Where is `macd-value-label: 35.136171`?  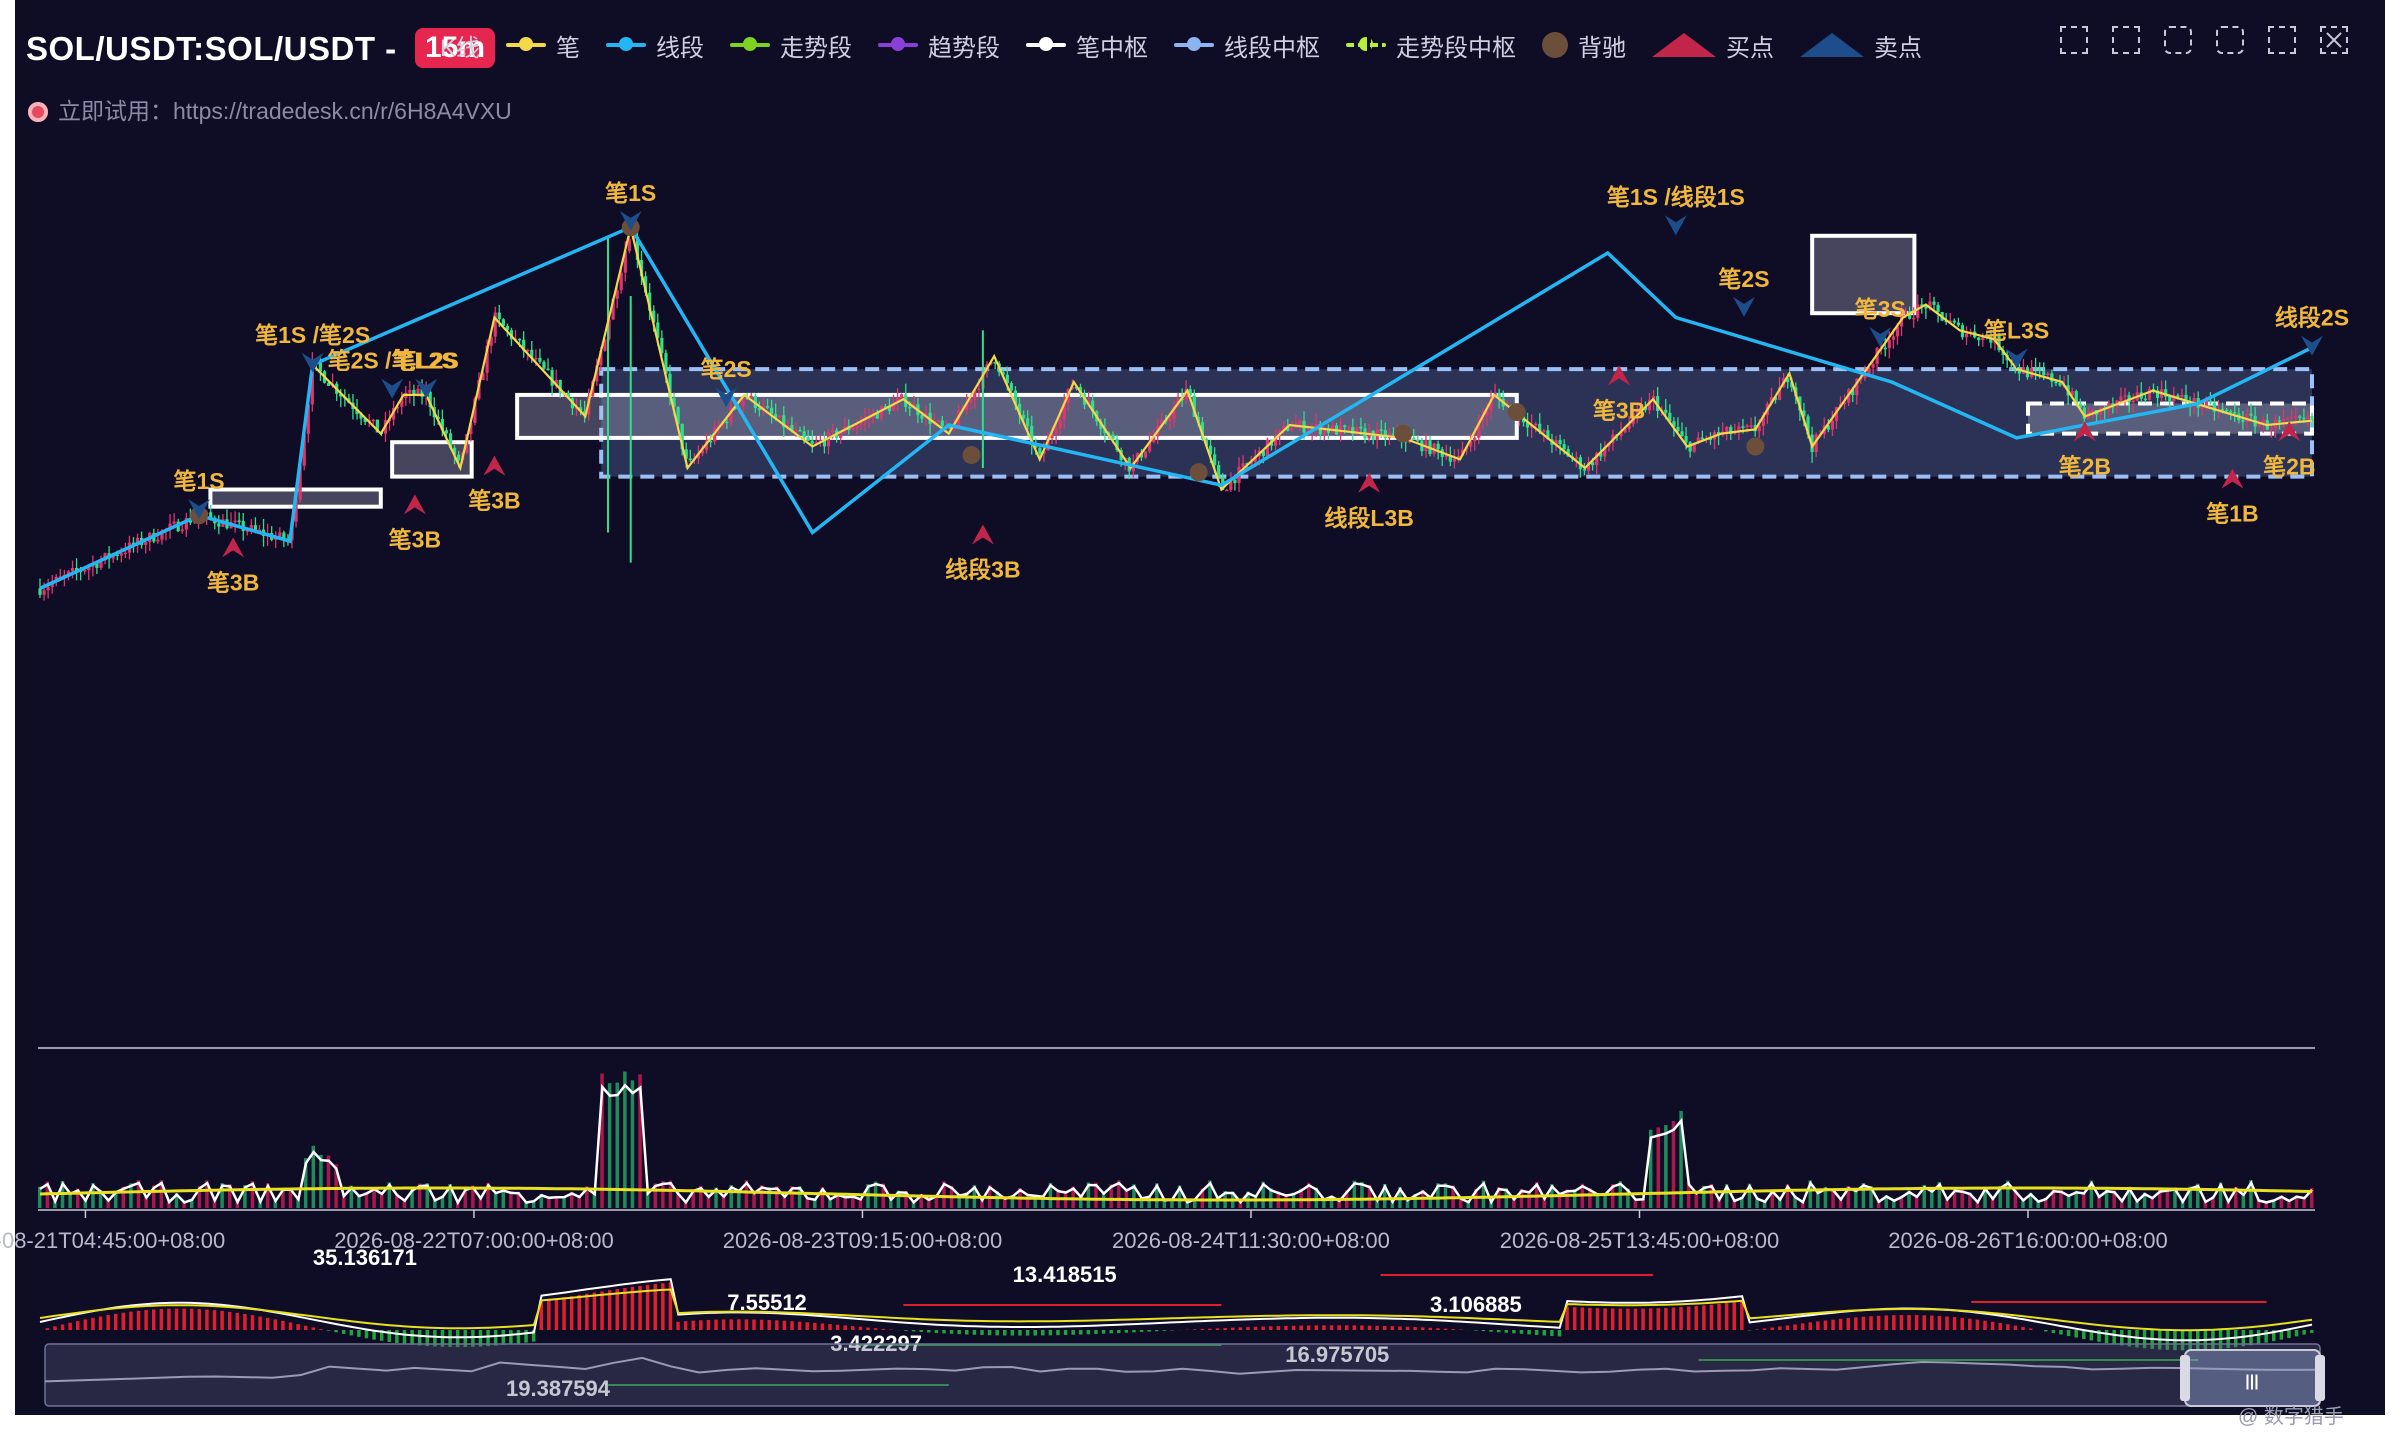 macd-value-label: 35.136171 is located at coordinates (365, 1257).